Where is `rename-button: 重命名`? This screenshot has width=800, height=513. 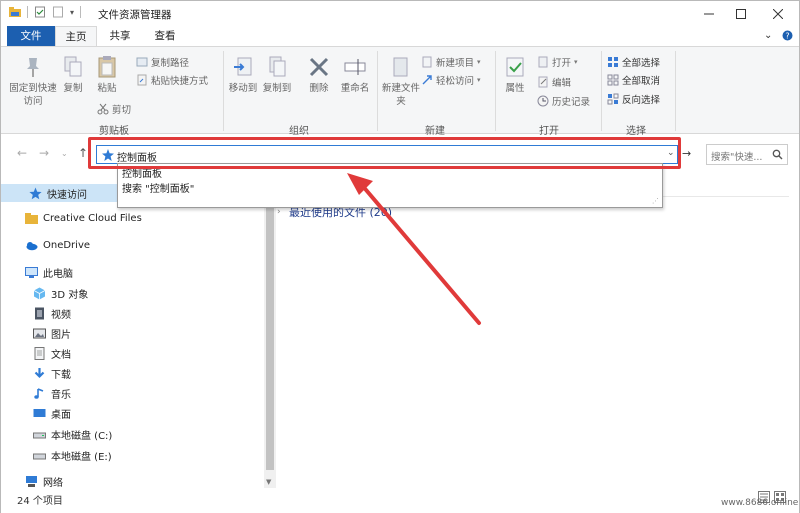 rename-button: 重命名 is located at coordinates (355, 75).